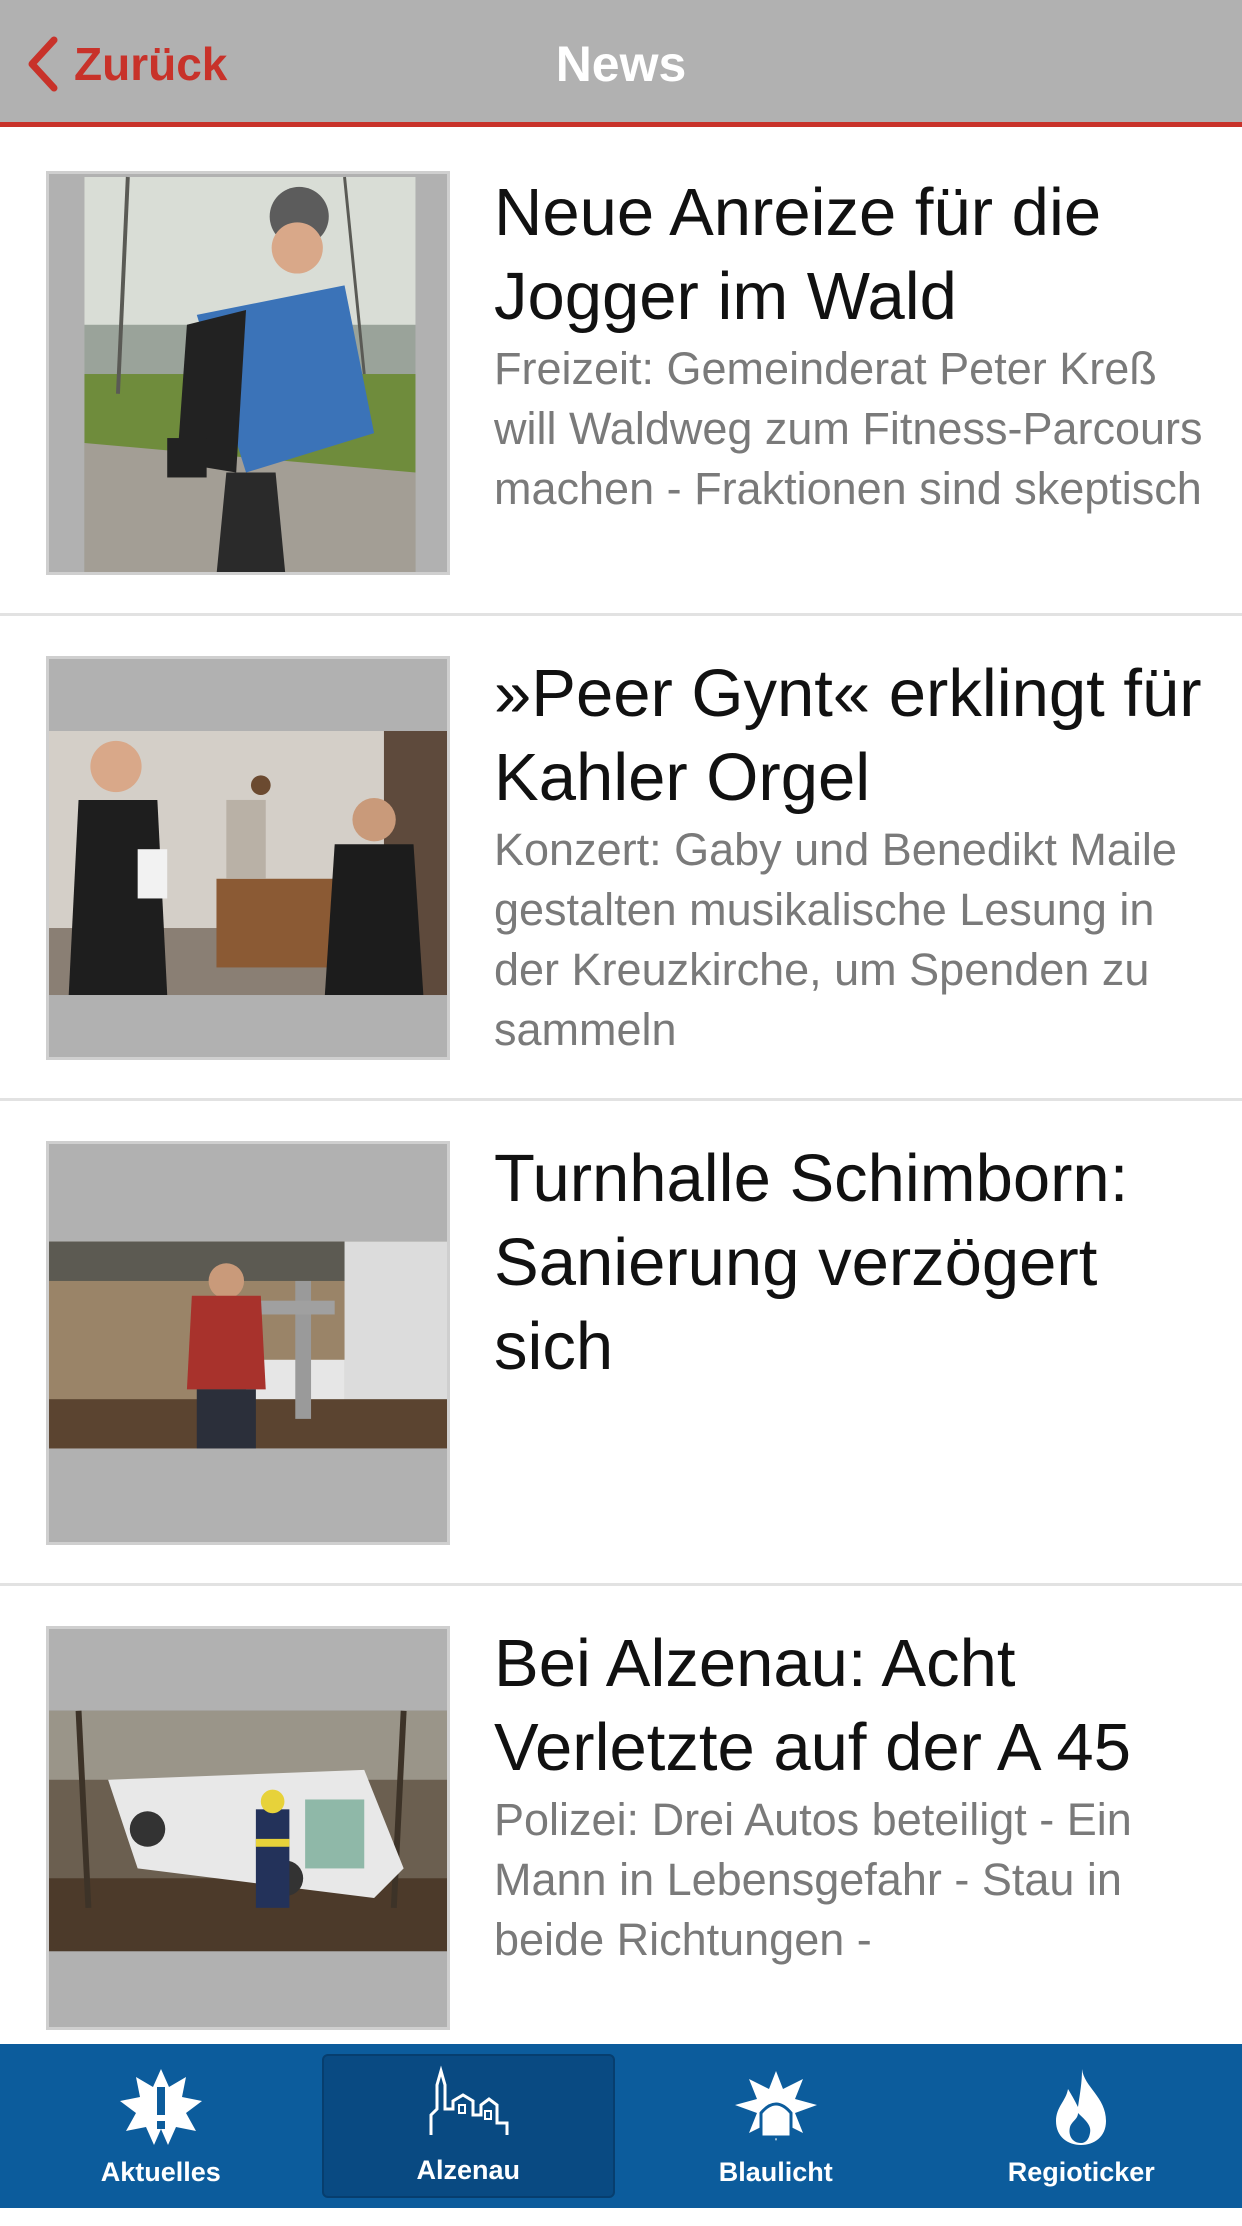  I want to click on tab-alzenau: Alzenau, so click(468, 2126).